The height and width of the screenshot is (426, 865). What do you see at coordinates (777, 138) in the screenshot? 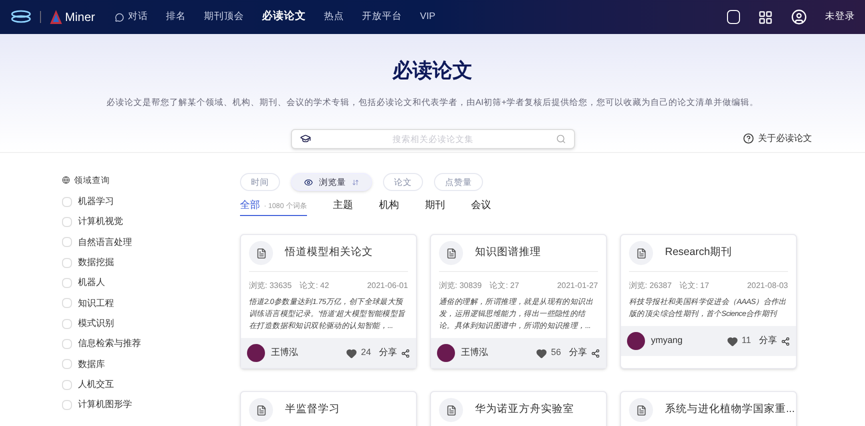
I see `about-link: 关于必读论文` at bounding box center [777, 138].